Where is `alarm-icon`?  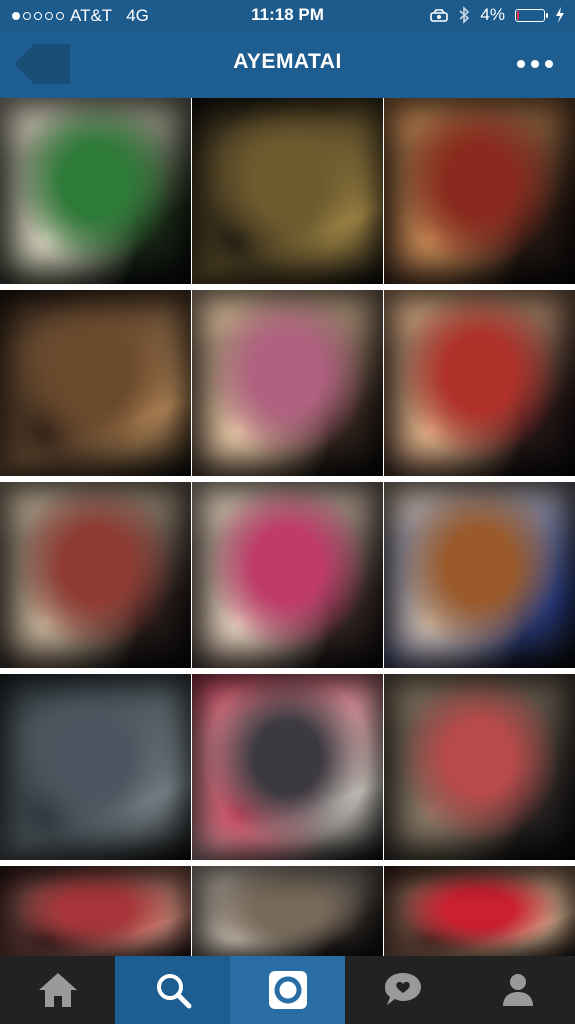 alarm-icon is located at coordinates (439, 15).